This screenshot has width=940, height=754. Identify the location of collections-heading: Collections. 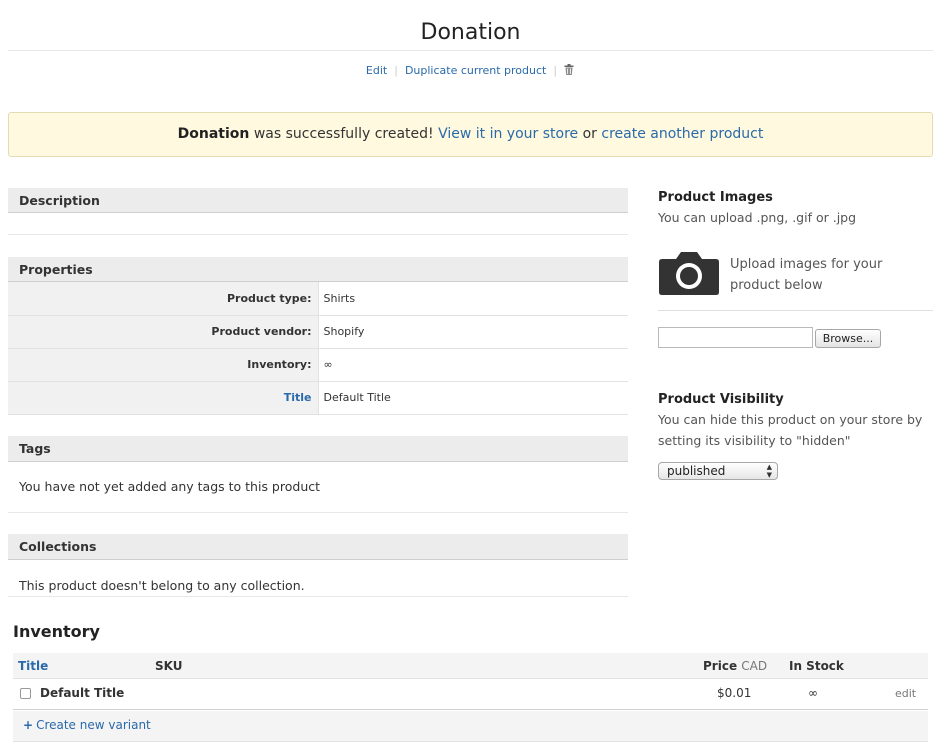
(318, 547).